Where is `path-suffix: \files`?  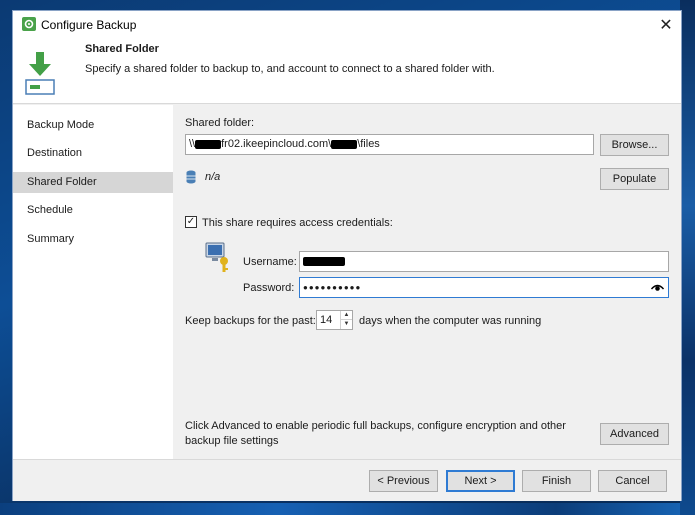 path-suffix: \files is located at coordinates (368, 144).